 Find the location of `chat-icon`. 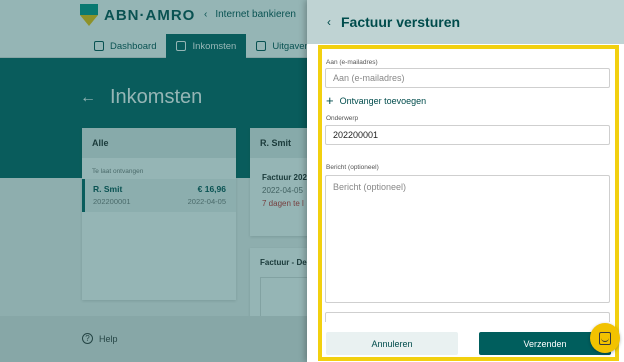

chat-icon is located at coordinates (605, 338).